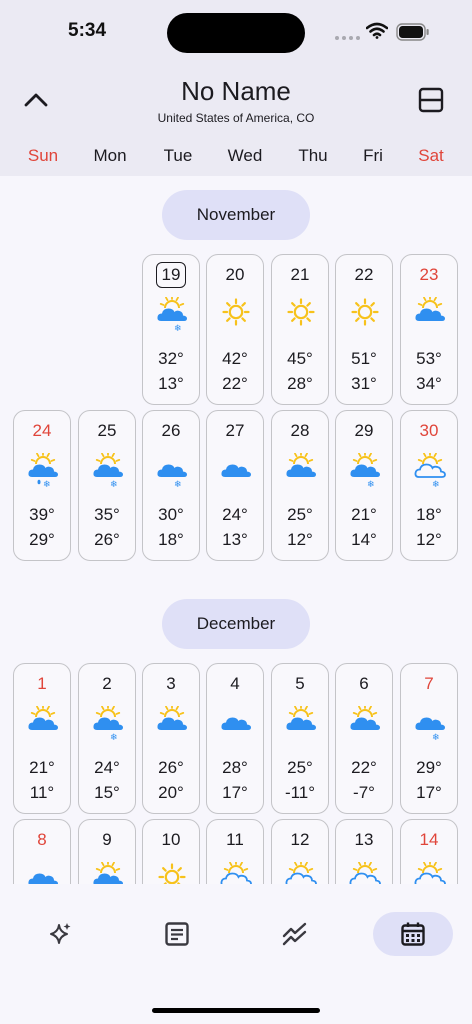 The height and width of the screenshot is (1024, 472). I want to click on day-number: 25, so click(107, 430).